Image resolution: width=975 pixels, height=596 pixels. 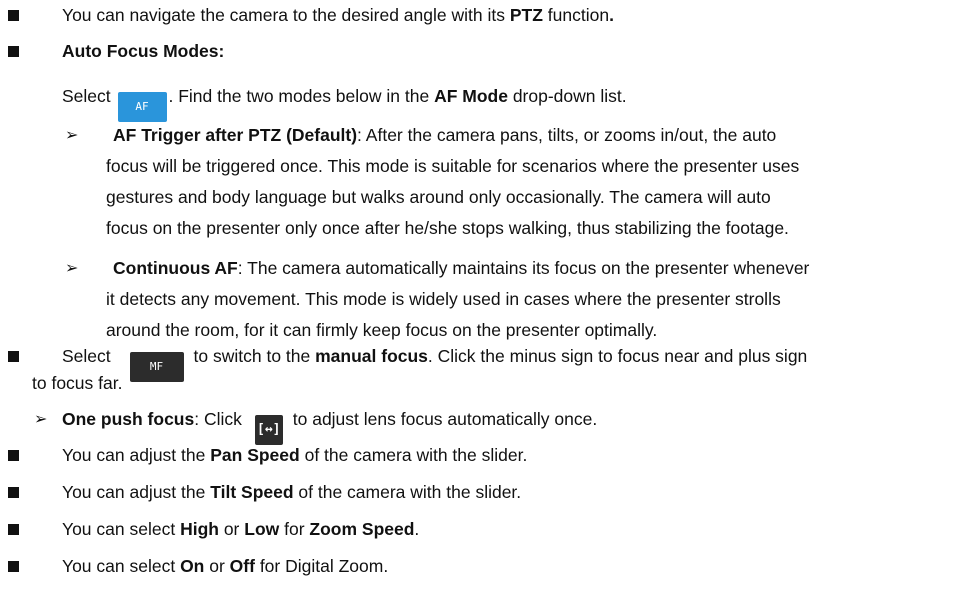 What do you see at coordinates (254, 356) in the screenshot?
I see `text: to switch to the` at bounding box center [254, 356].